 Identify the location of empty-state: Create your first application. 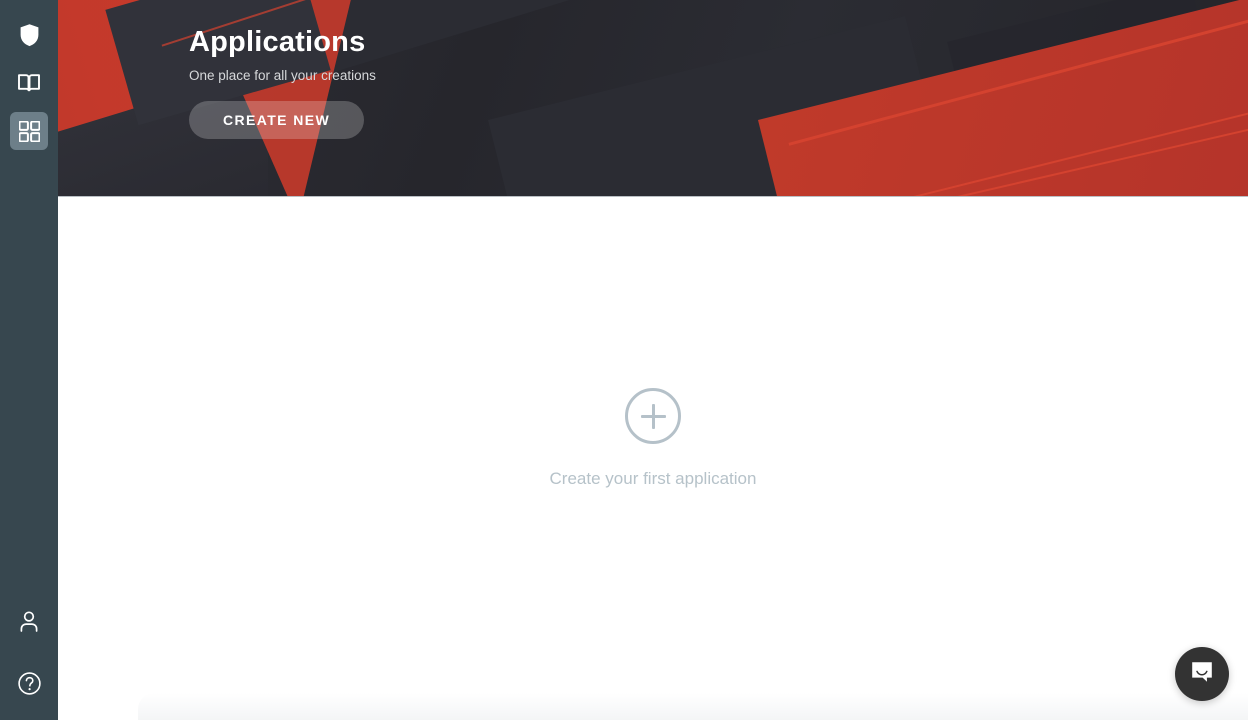
(653, 438).